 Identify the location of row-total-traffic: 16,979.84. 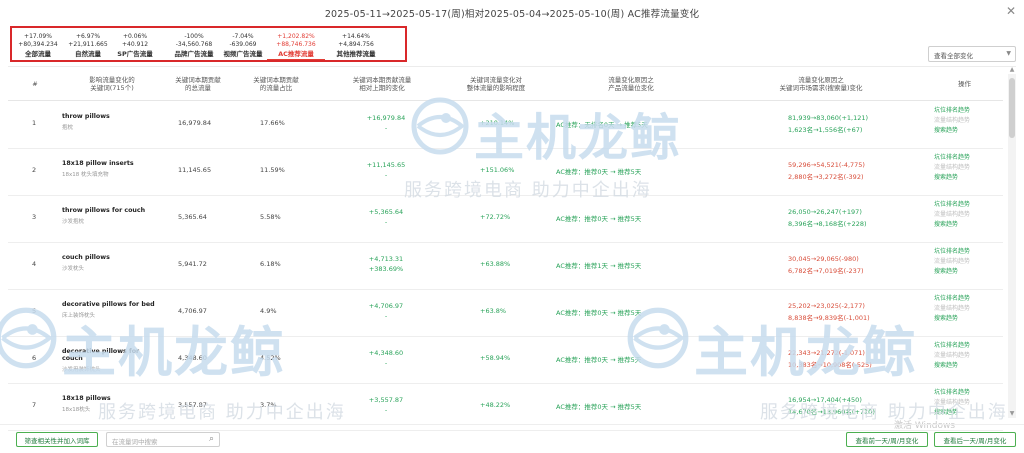
(195, 123).